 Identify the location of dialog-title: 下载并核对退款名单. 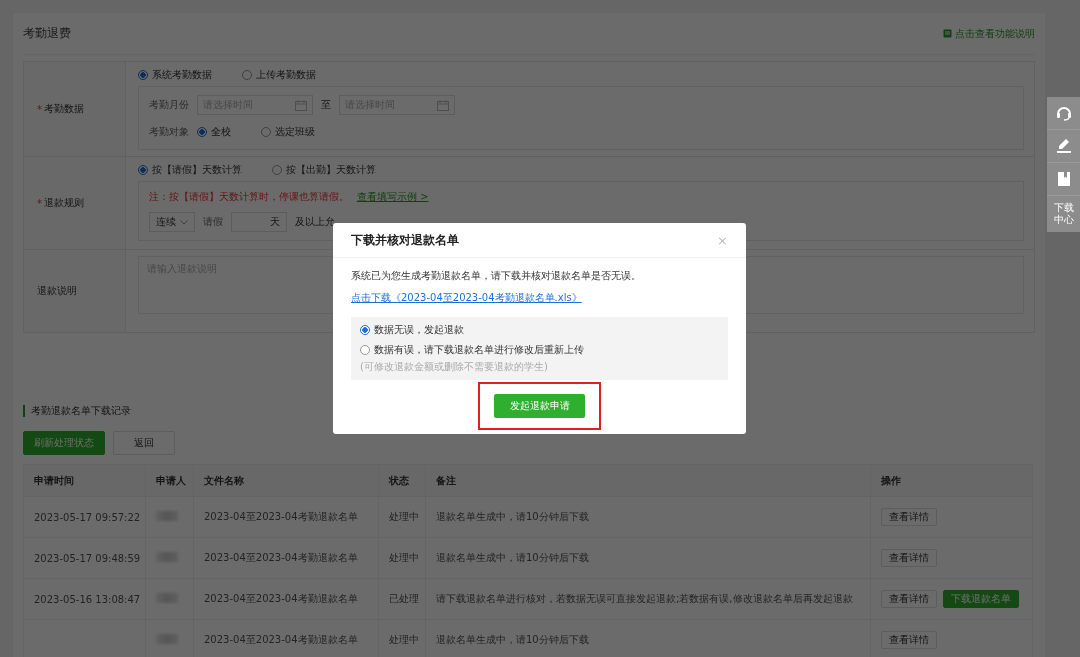
(405, 240).